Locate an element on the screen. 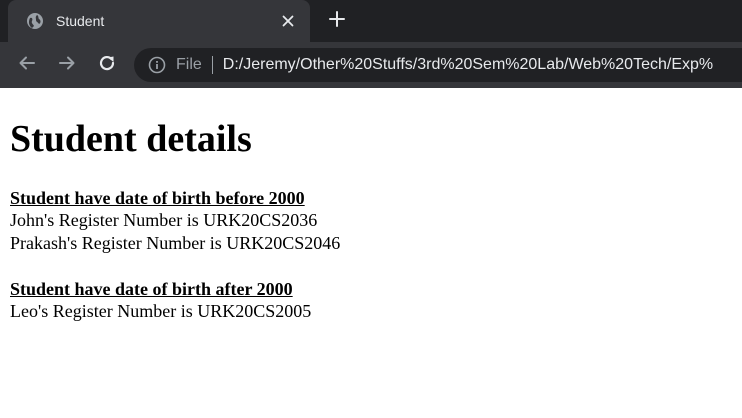 This screenshot has width=742, height=418. new-tab-button is located at coordinates (337, 21).